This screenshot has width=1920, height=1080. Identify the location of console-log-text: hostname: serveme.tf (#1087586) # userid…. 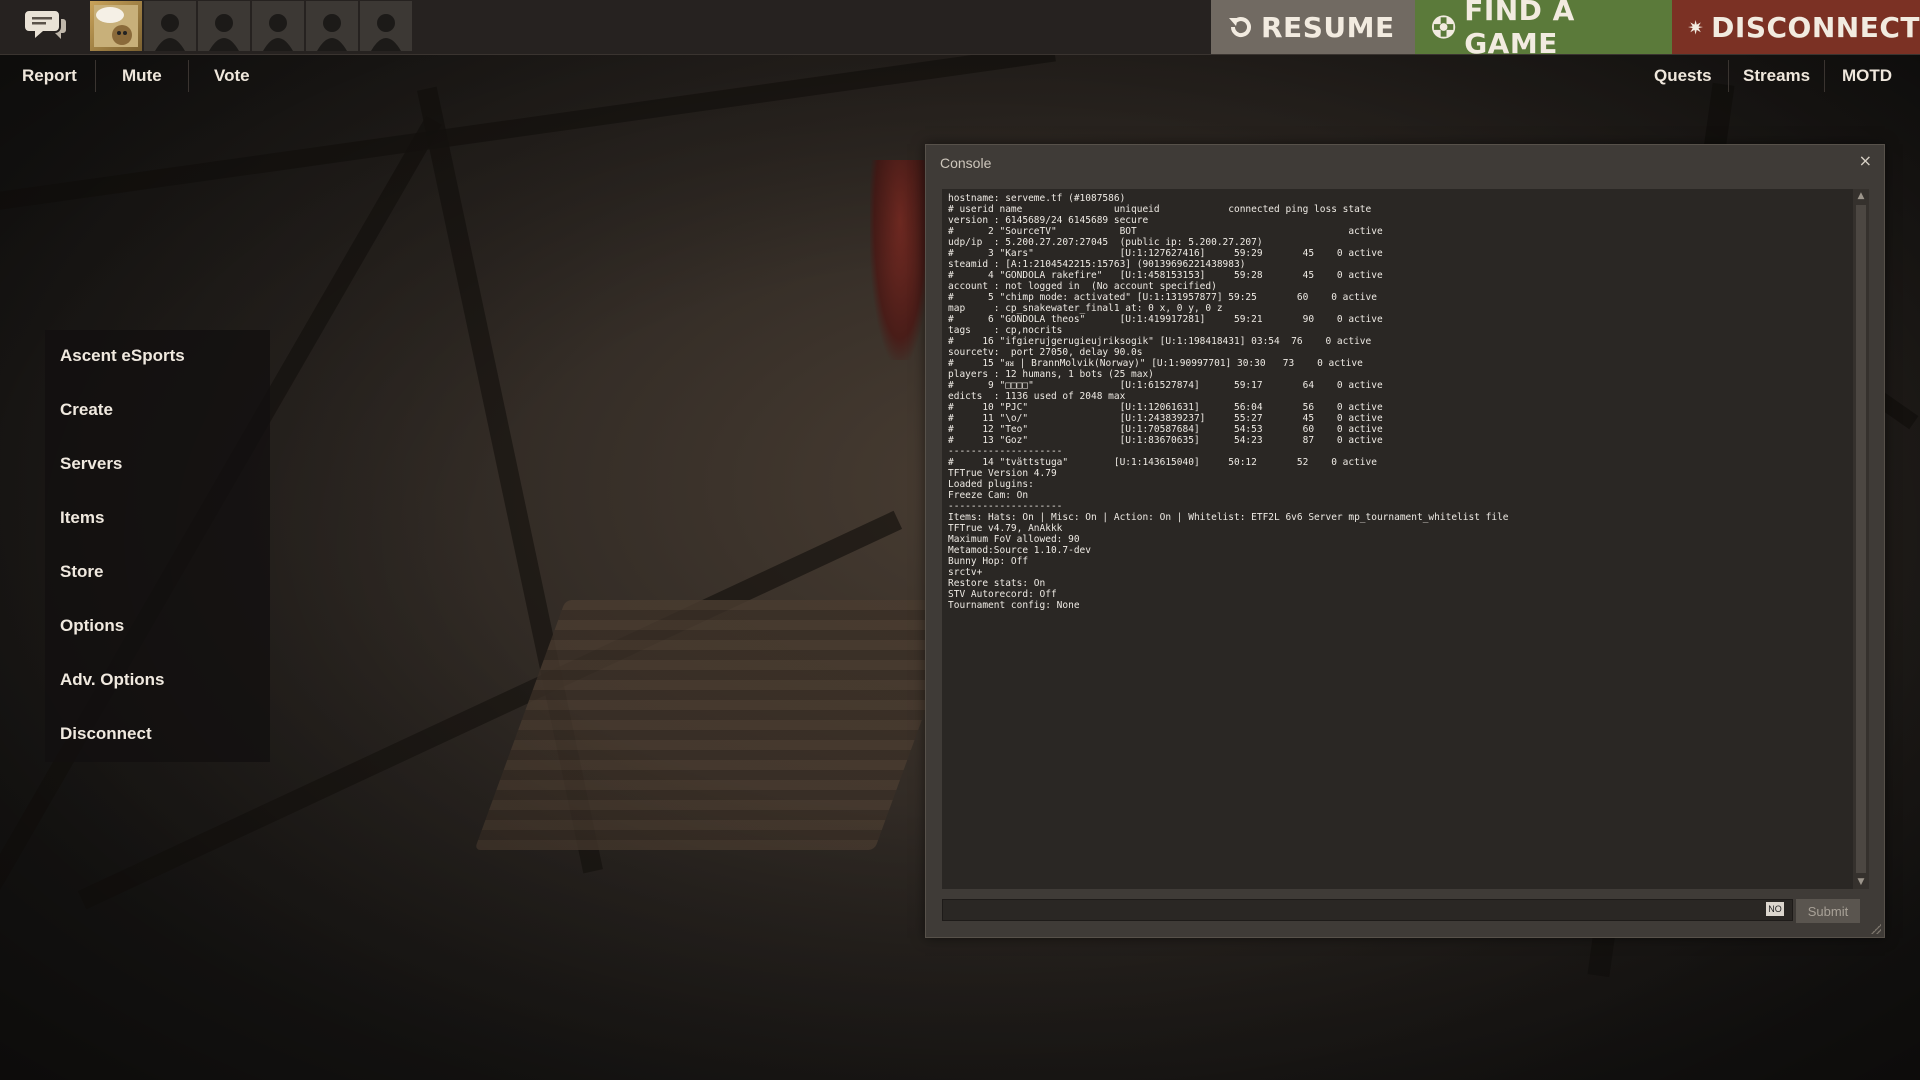
(1228, 402).